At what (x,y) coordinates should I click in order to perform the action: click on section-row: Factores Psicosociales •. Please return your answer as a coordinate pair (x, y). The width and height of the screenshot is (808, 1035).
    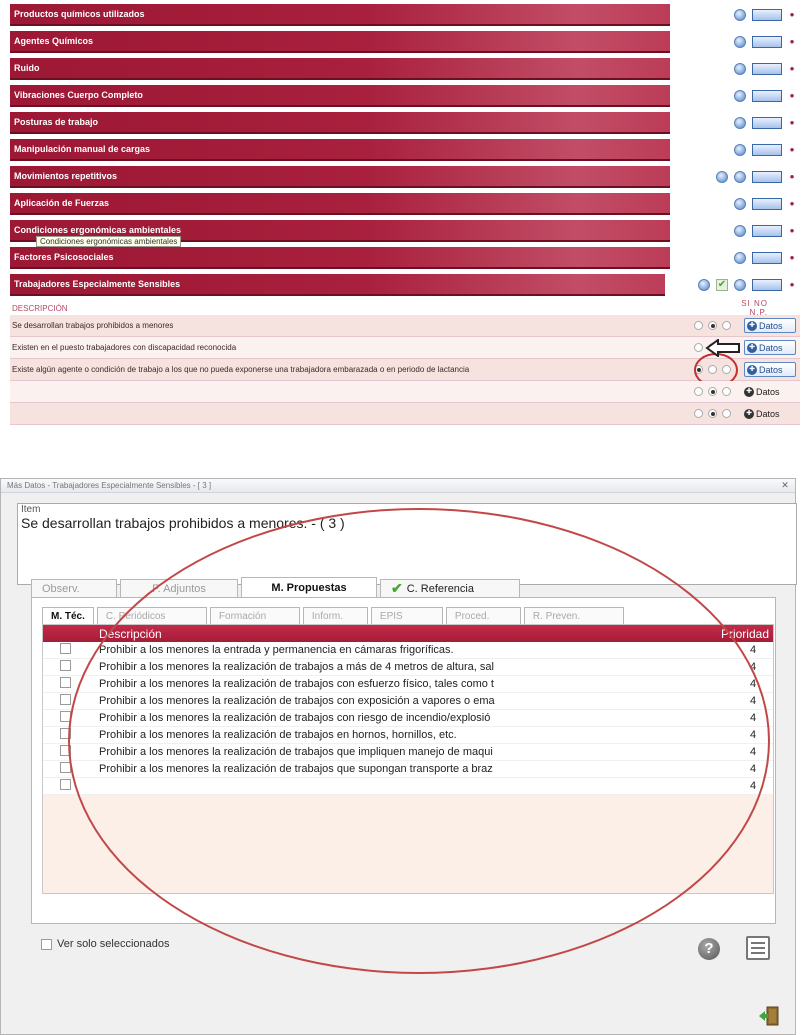
    Looking at the image, I should click on (405, 258).